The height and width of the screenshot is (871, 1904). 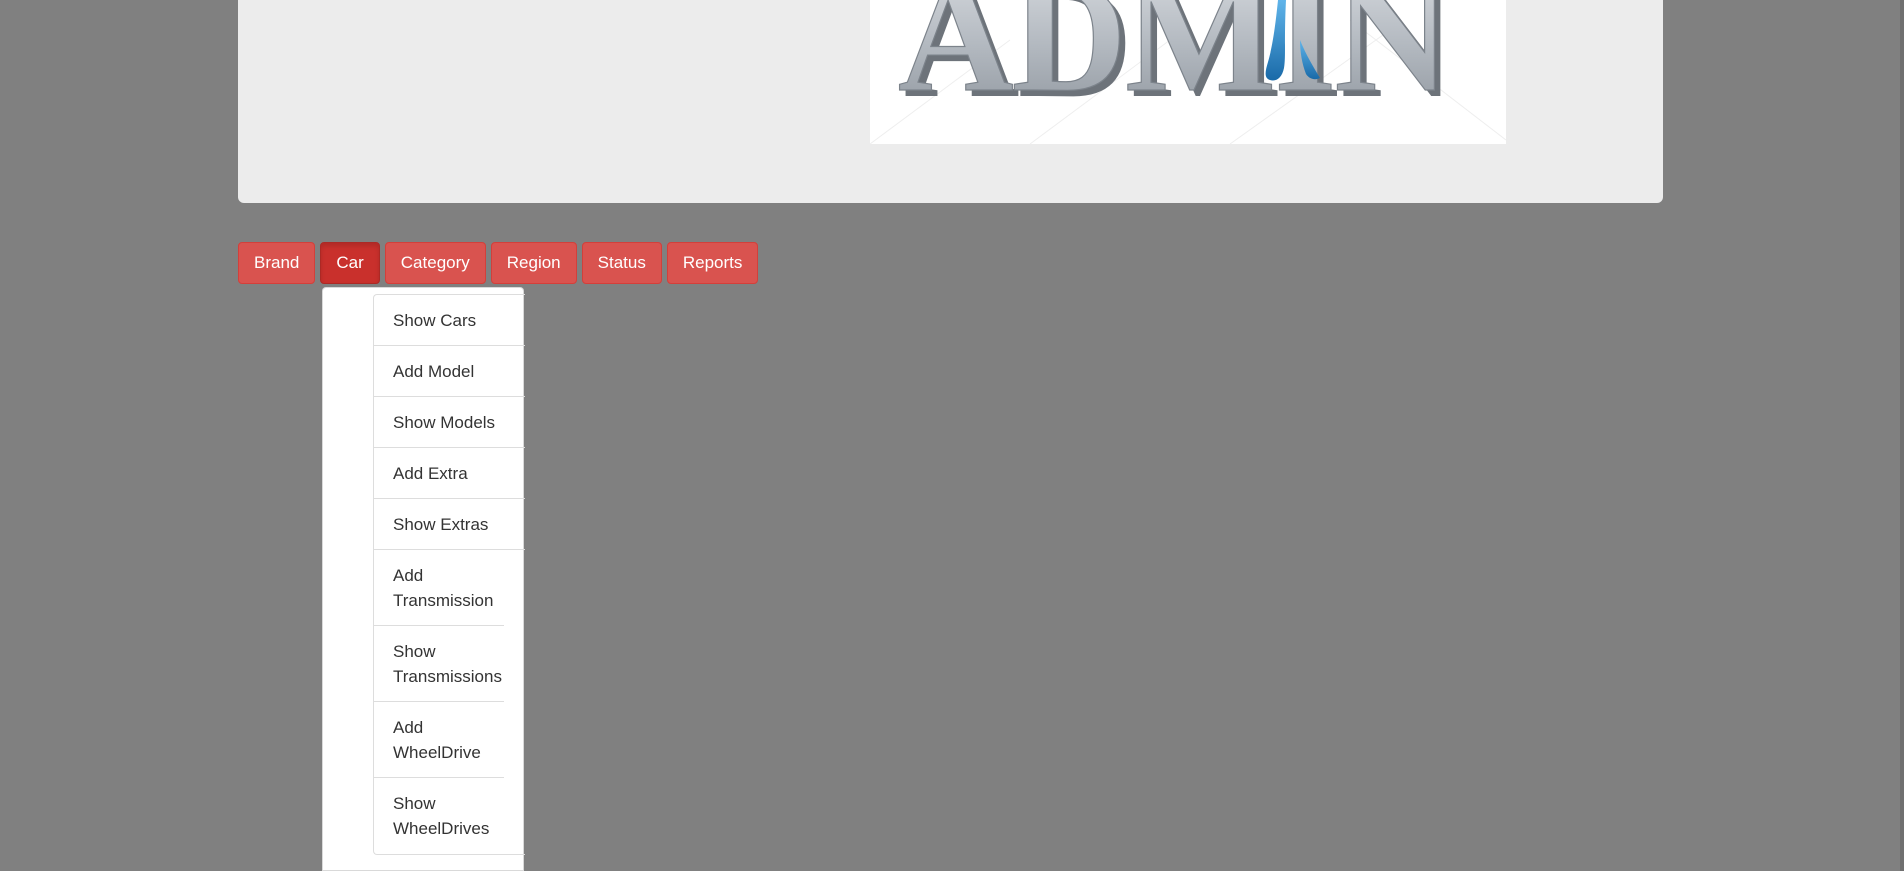 What do you see at coordinates (712, 263) in the screenshot?
I see `nav-reports-button: Reports` at bounding box center [712, 263].